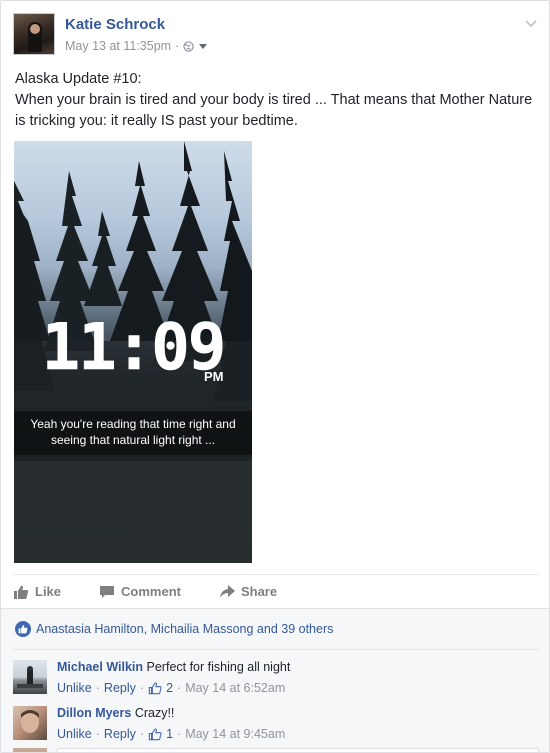 This screenshot has height=753, width=550. Describe the element at coordinates (78, 79) in the screenshot. I see `post-text-line1: Alaska Update #10:` at that location.